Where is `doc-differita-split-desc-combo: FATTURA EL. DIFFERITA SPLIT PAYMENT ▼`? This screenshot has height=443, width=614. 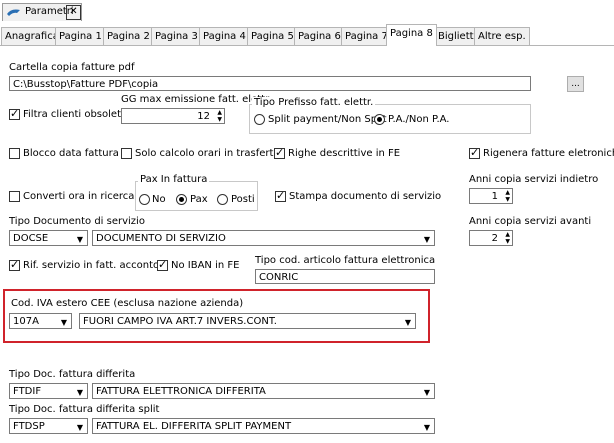 doc-differita-split-desc-combo: FATTURA EL. DIFFERITA SPLIT PAYMENT ▼ is located at coordinates (263, 426).